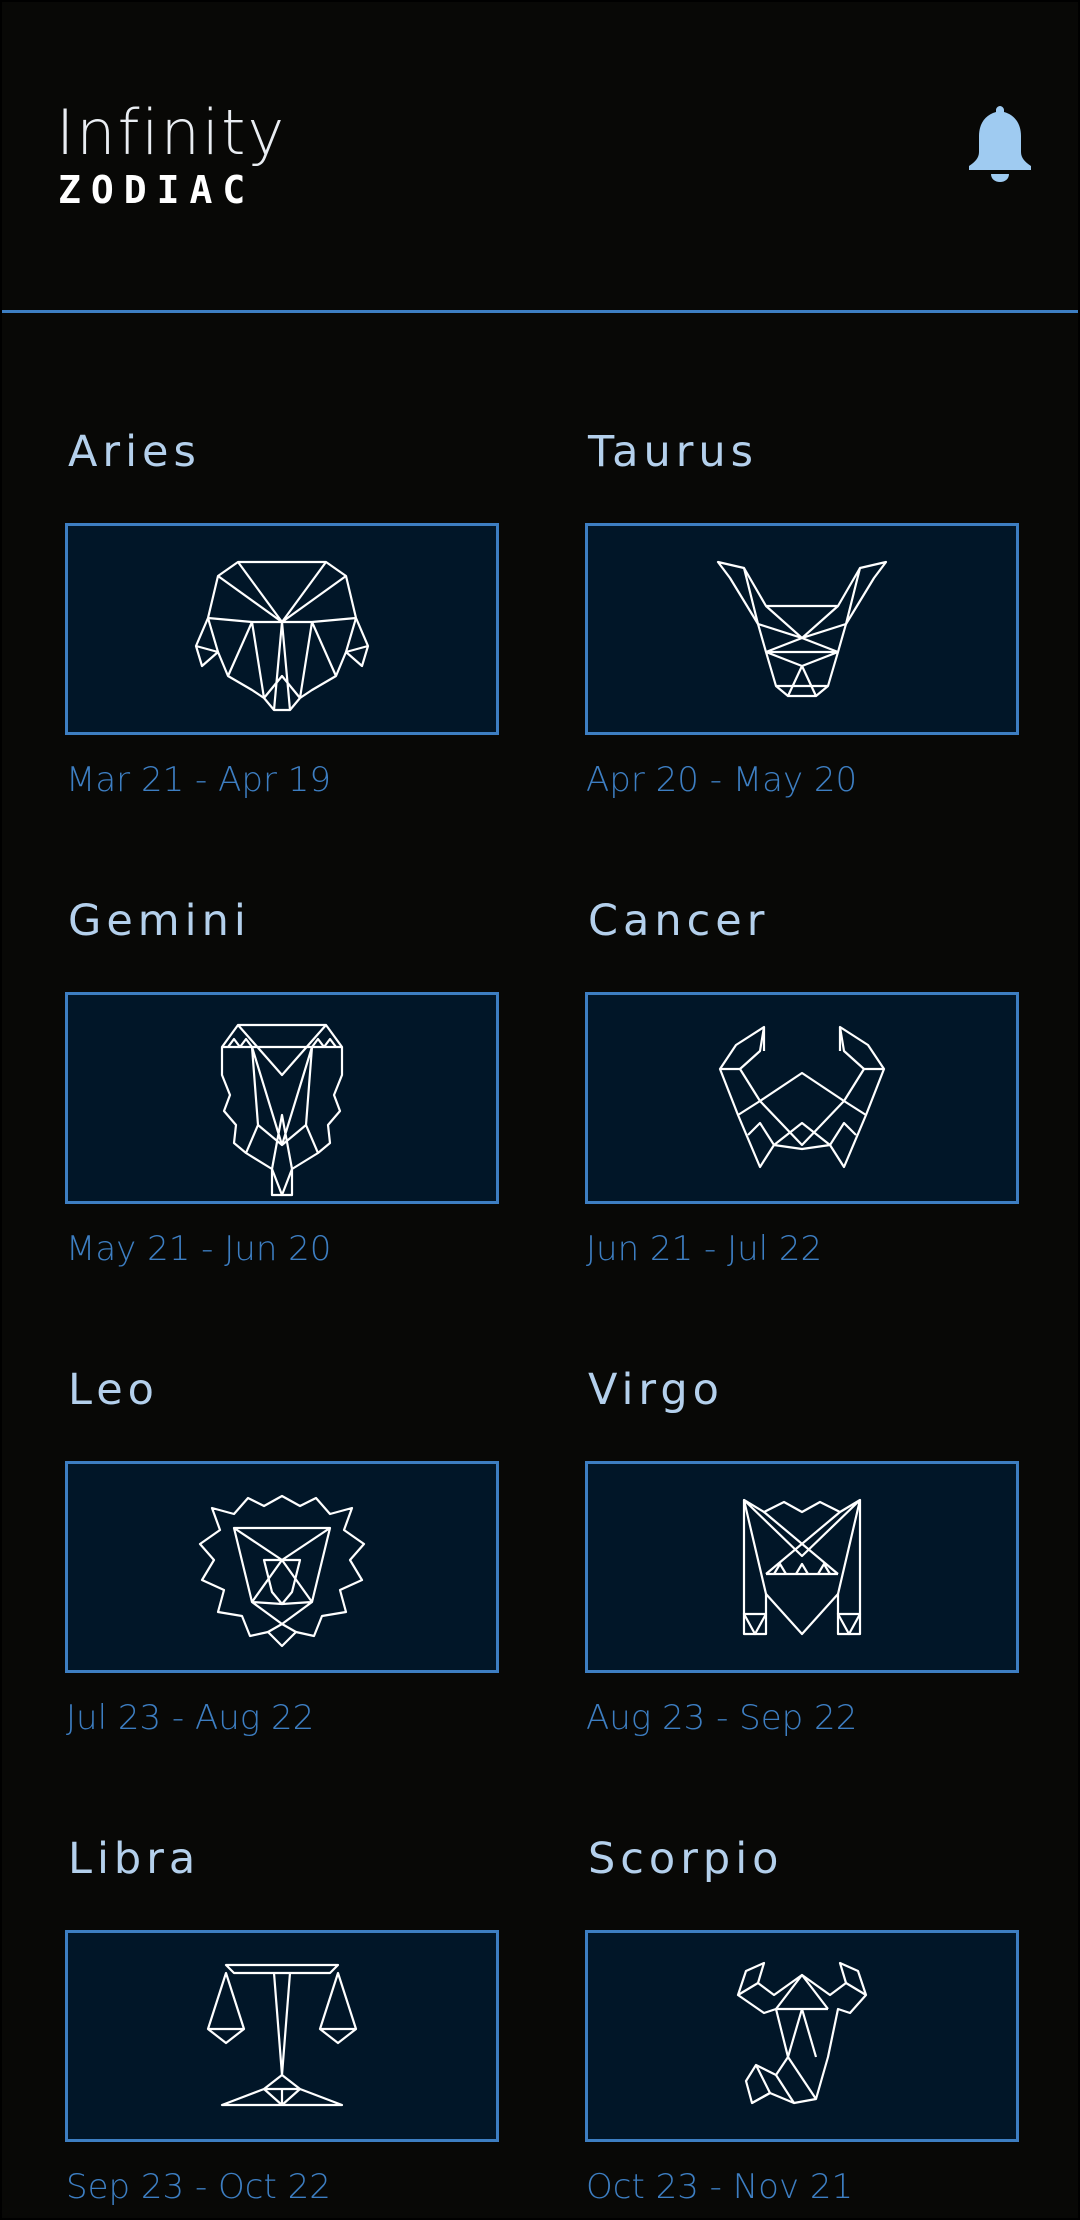 The image size is (1080, 2220). I want to click on sign-dates-gemini: May 21 - Jun 20, so click(199, 1249).